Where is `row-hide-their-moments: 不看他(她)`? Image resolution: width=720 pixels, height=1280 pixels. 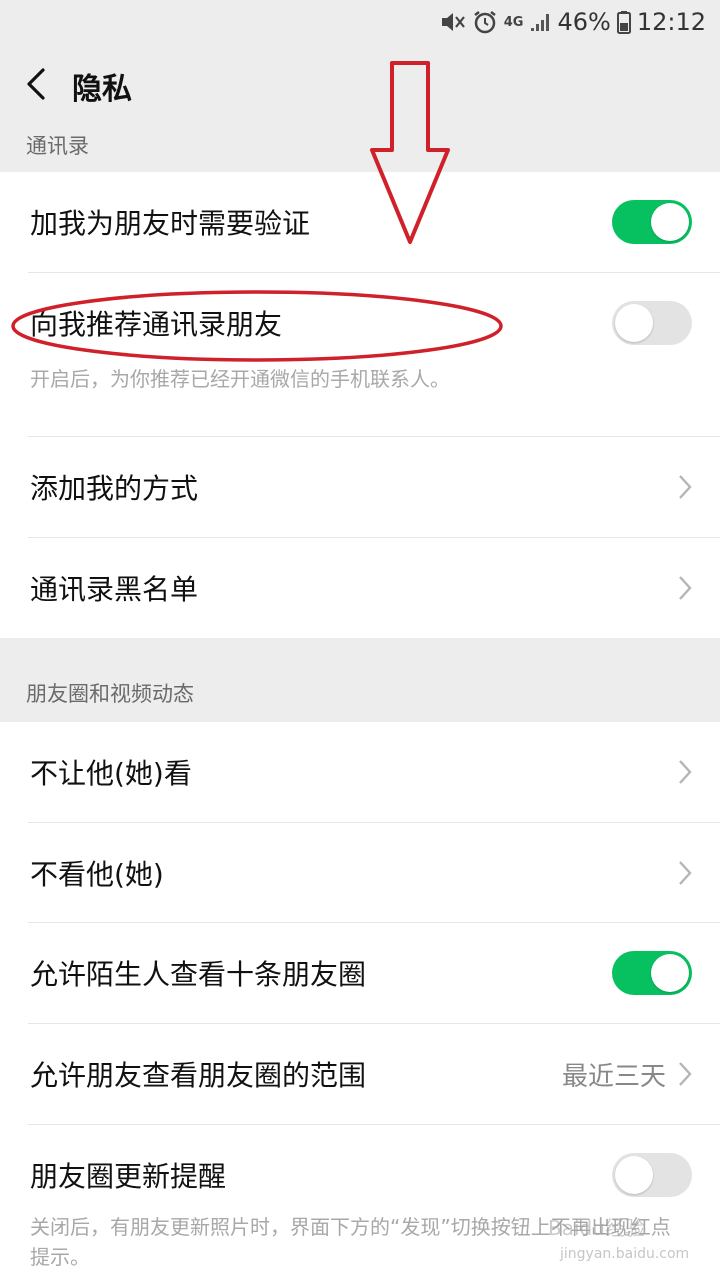 row-hide-their-moments: 不看他(她) is located at coordinates (360, 873).